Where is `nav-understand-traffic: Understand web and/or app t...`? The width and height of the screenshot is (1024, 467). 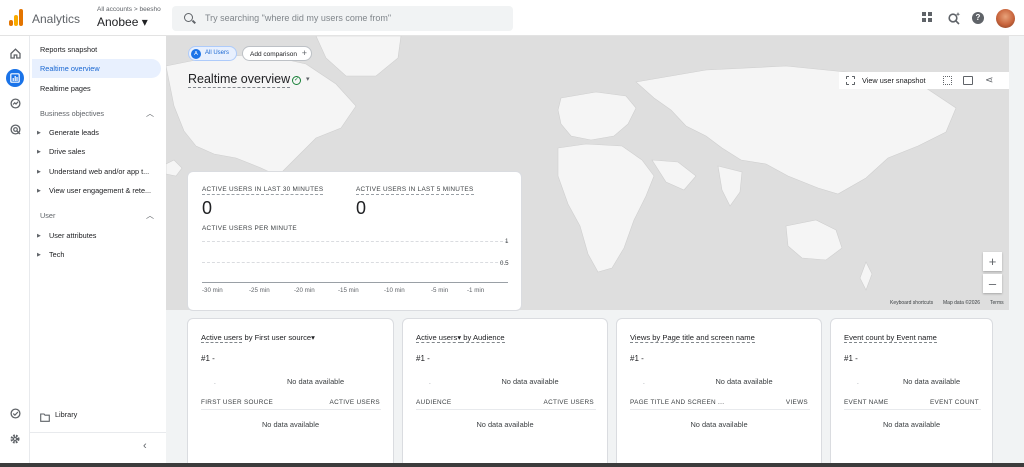
nav-understand-traffic: Understand web and/or app t... is located at coordinates (105, 171).